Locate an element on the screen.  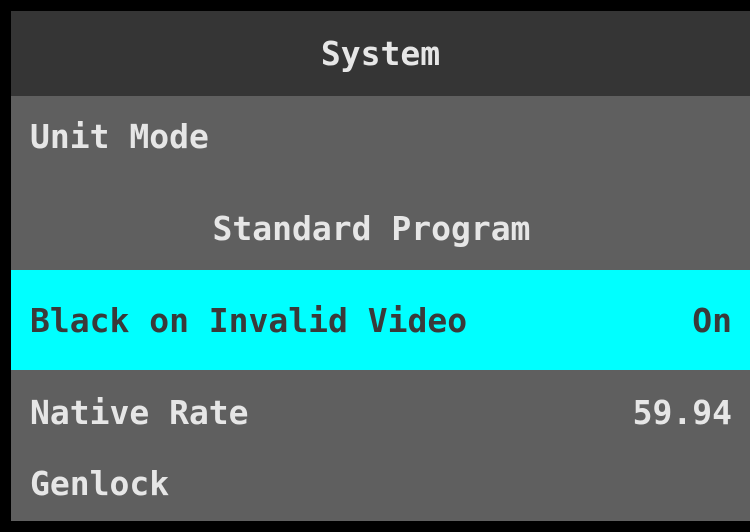
unit-mode-label: Unit Mode is located at coordinates (119, 136).